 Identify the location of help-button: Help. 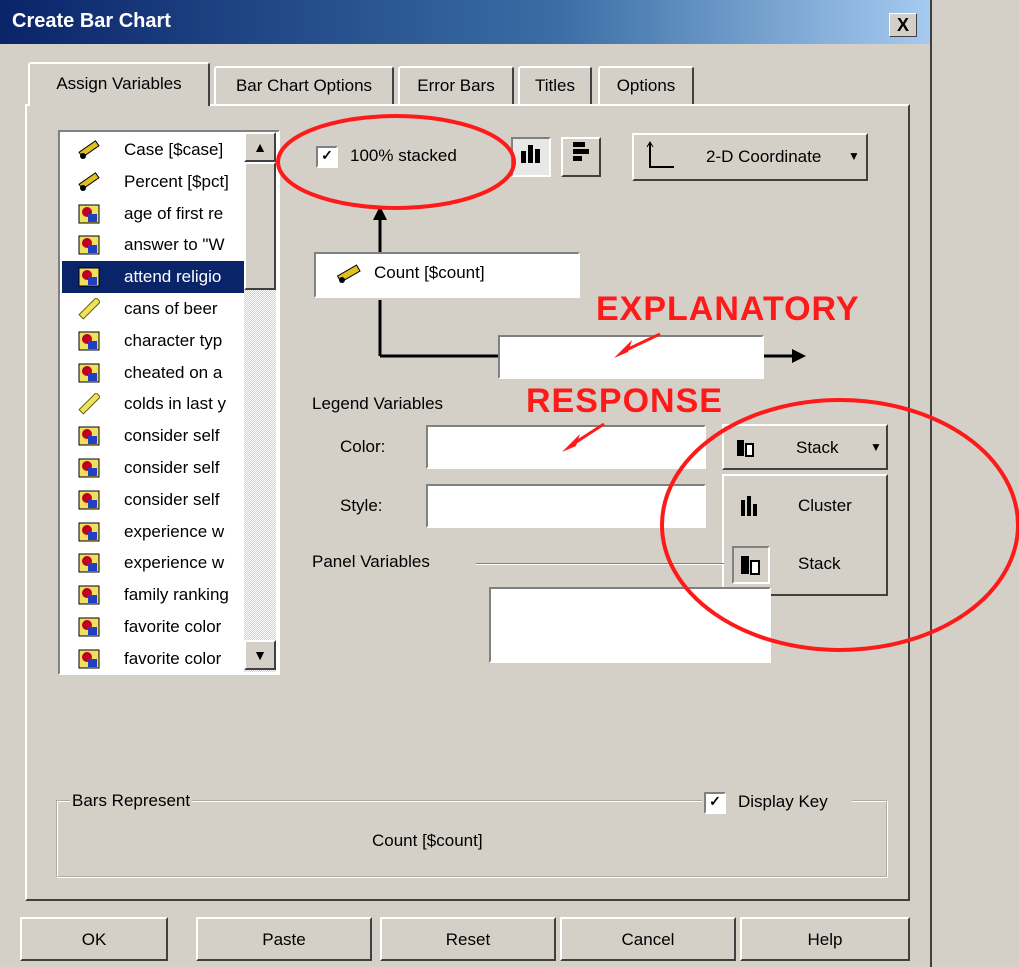
(825, 939).